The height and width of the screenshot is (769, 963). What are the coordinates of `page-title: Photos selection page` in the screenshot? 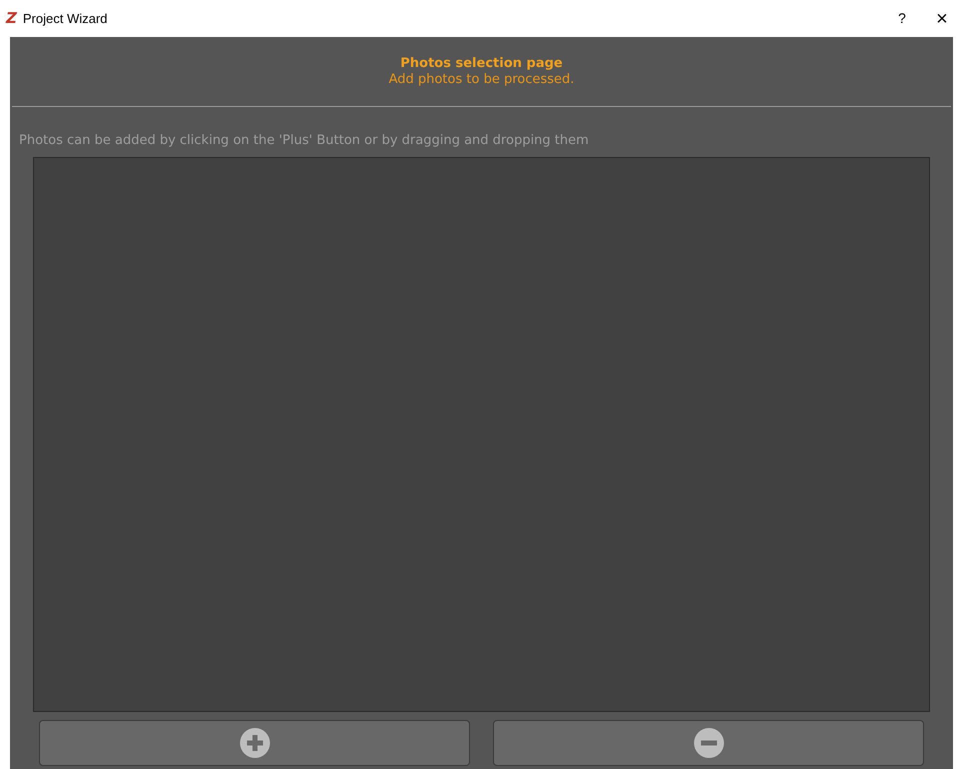 It's located at (481, 64).